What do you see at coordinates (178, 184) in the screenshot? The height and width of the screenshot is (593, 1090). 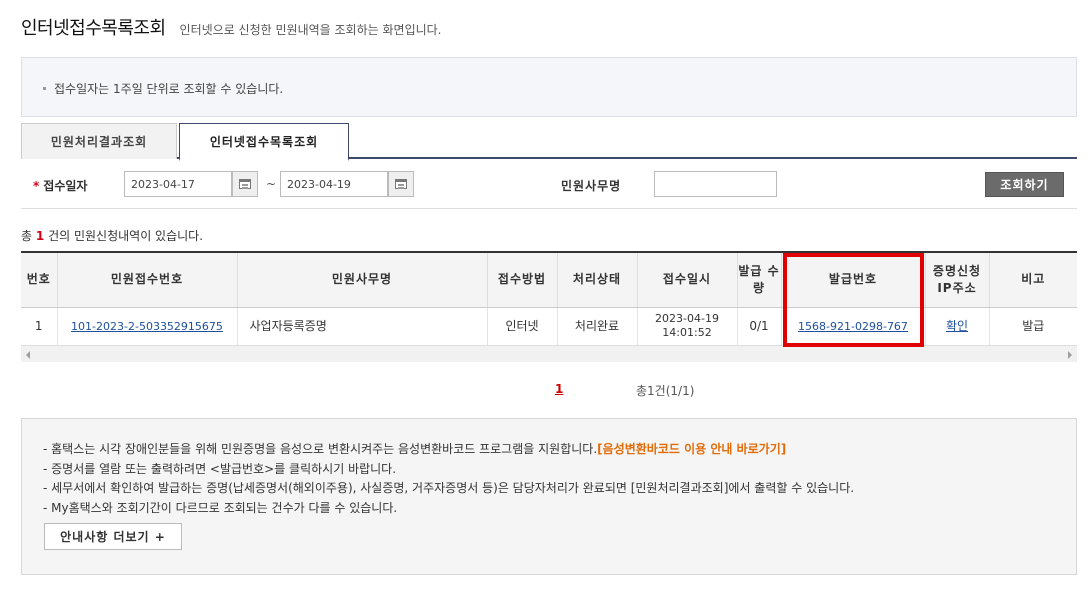 I see `date-from-input: 2023-04-17` at bounding box center [178, 184].